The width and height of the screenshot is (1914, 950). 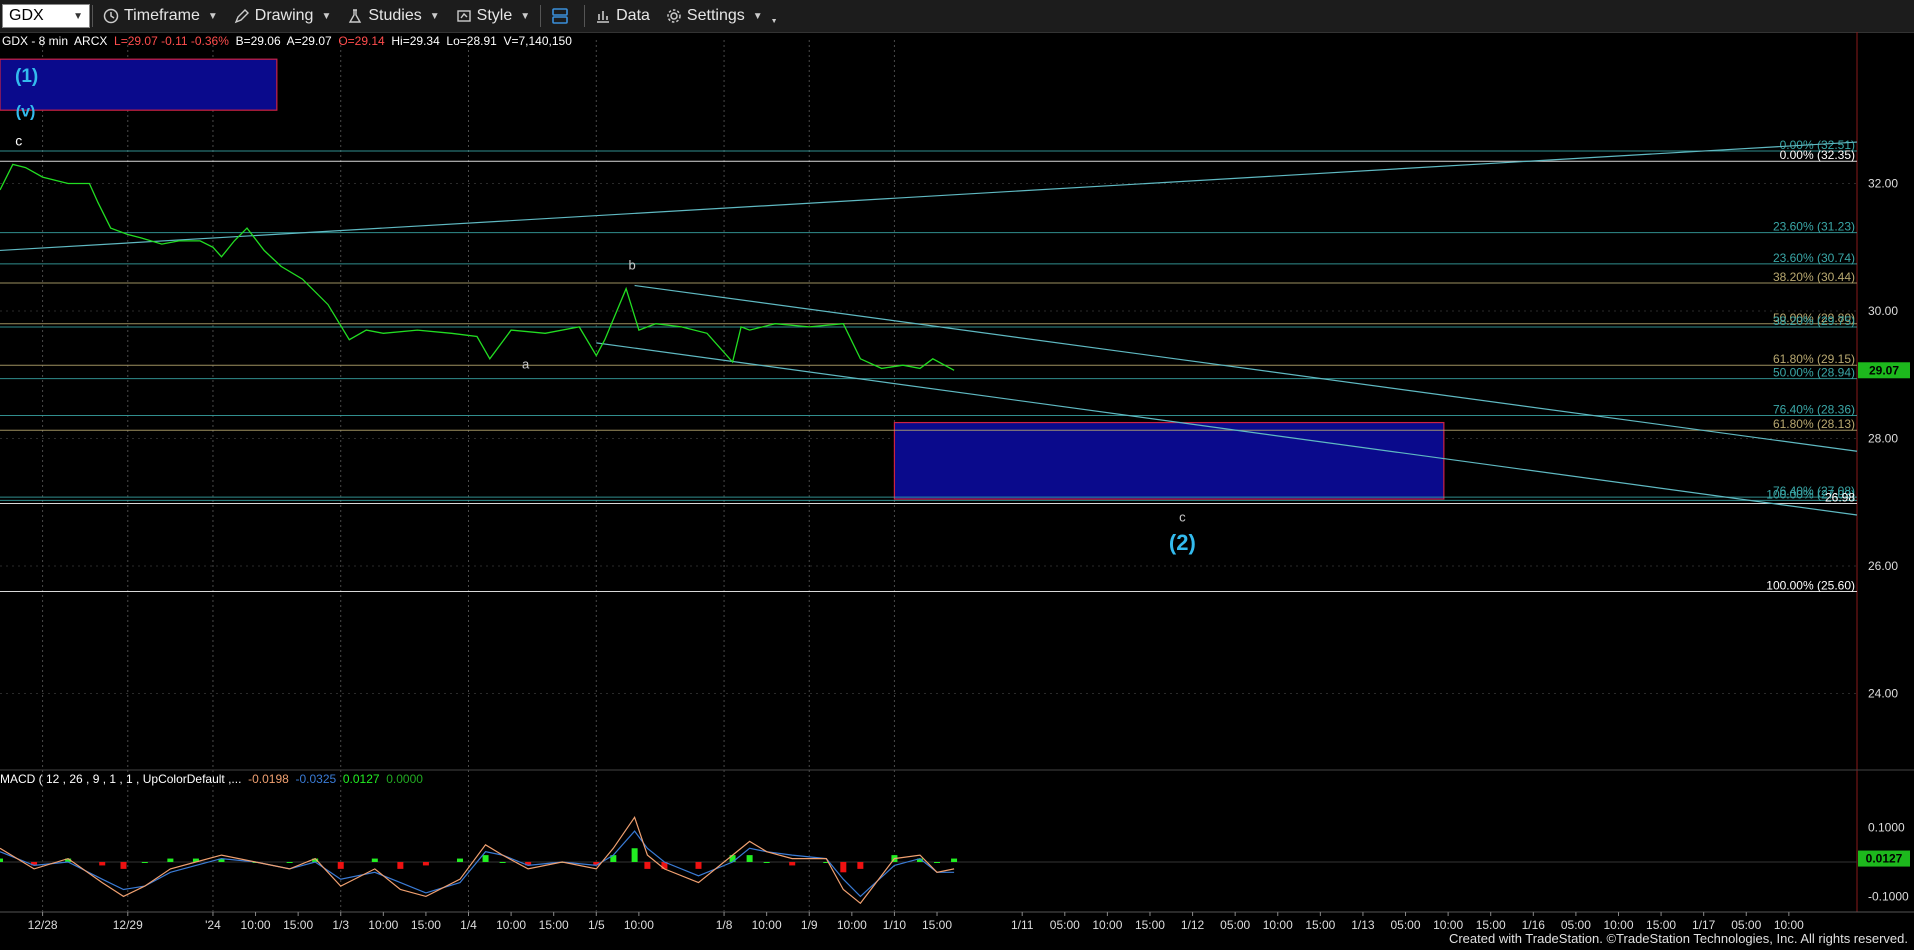 I want to click on timeframe-menu: Timeframe ▼, so click(x=160, y=16).